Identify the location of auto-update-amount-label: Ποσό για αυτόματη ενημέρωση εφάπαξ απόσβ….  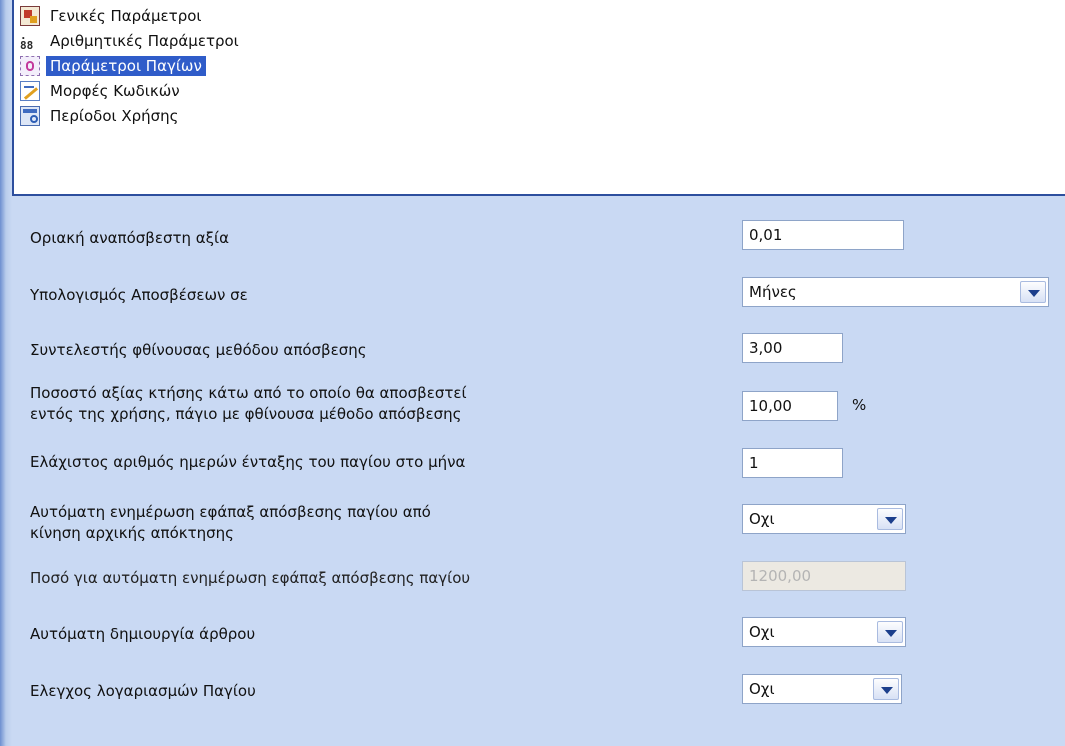
(250, 578).